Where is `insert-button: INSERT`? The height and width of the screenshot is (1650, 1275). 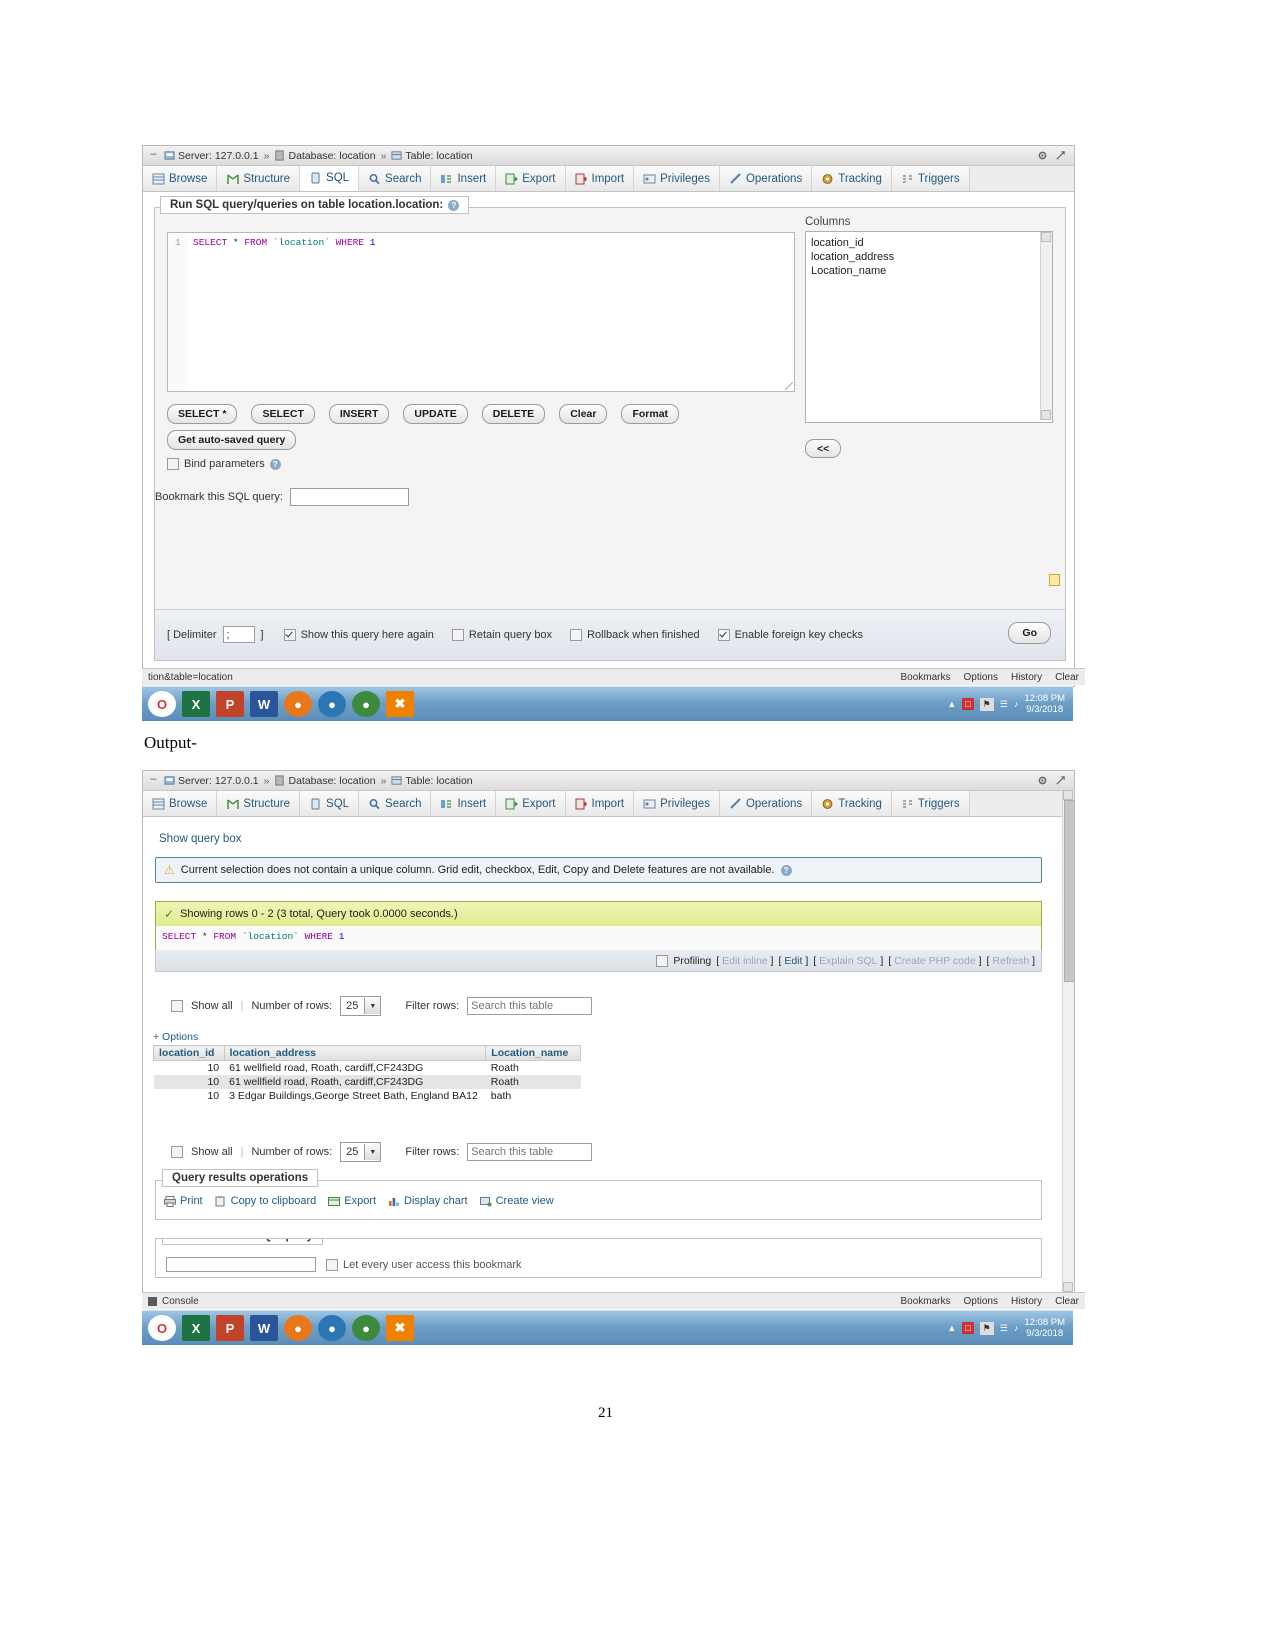 insert-button: INSERT is located at coordinates (359, 414).